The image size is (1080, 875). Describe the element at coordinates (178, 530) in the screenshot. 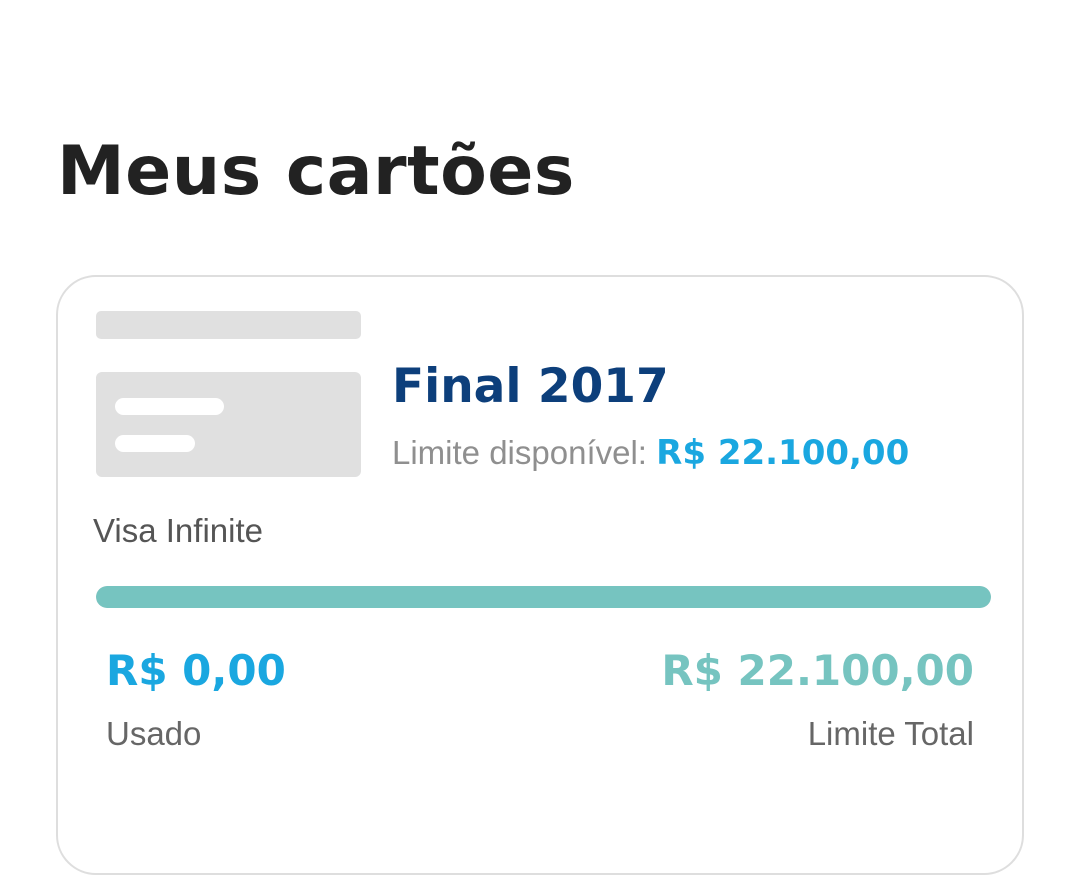

I see `card-brand: Visa Infinite` at that location.